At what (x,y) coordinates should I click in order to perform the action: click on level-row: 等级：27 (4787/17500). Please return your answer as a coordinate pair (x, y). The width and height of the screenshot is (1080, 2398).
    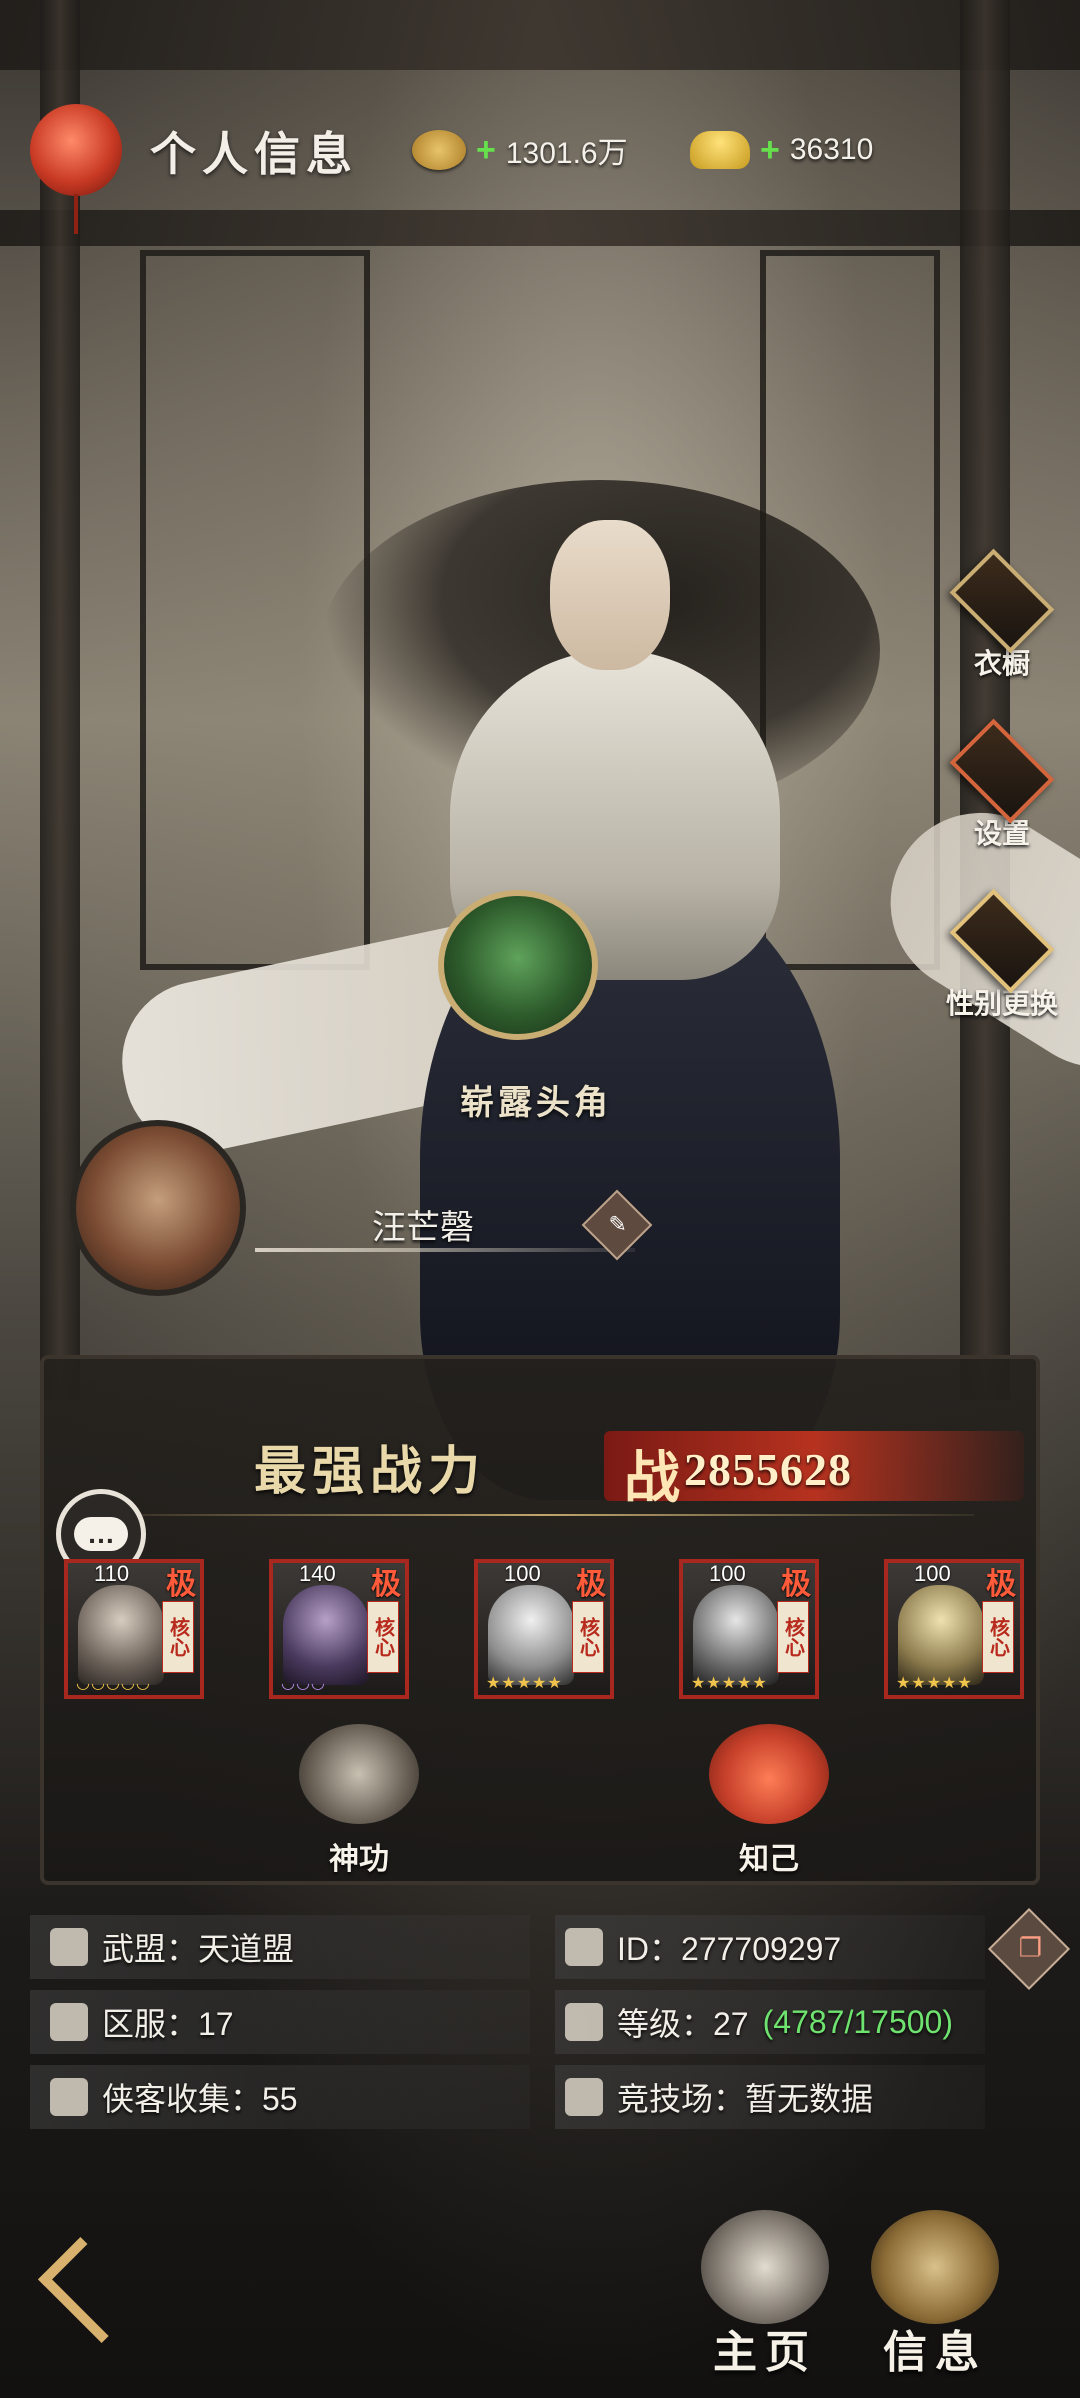
    Looking at the image, I should click on (759, 2022).